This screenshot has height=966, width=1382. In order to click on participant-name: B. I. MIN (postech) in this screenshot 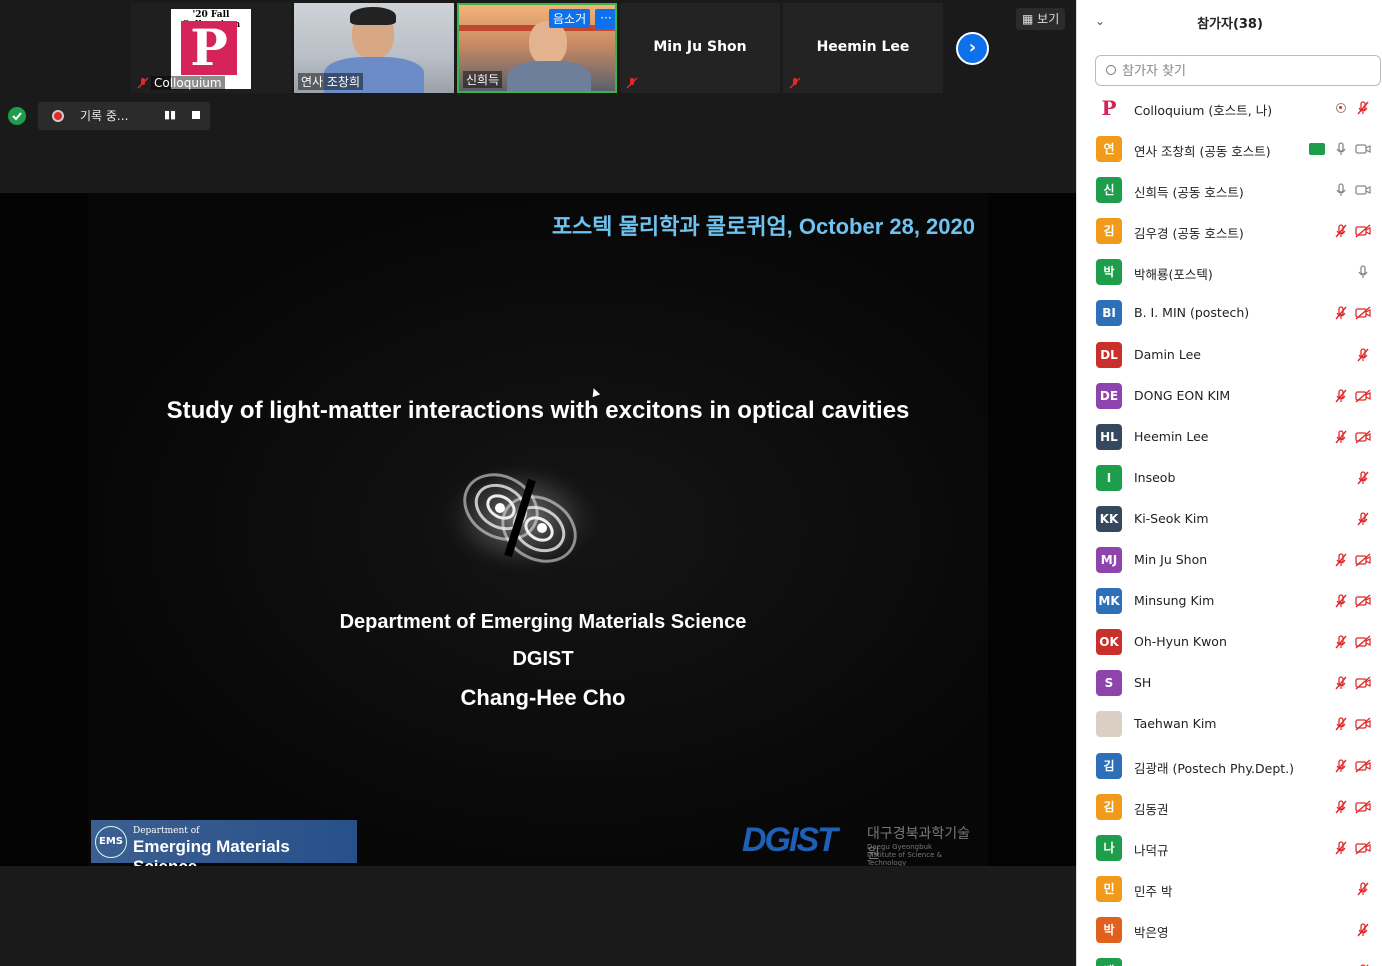, I will do `click(1192, 313)`.